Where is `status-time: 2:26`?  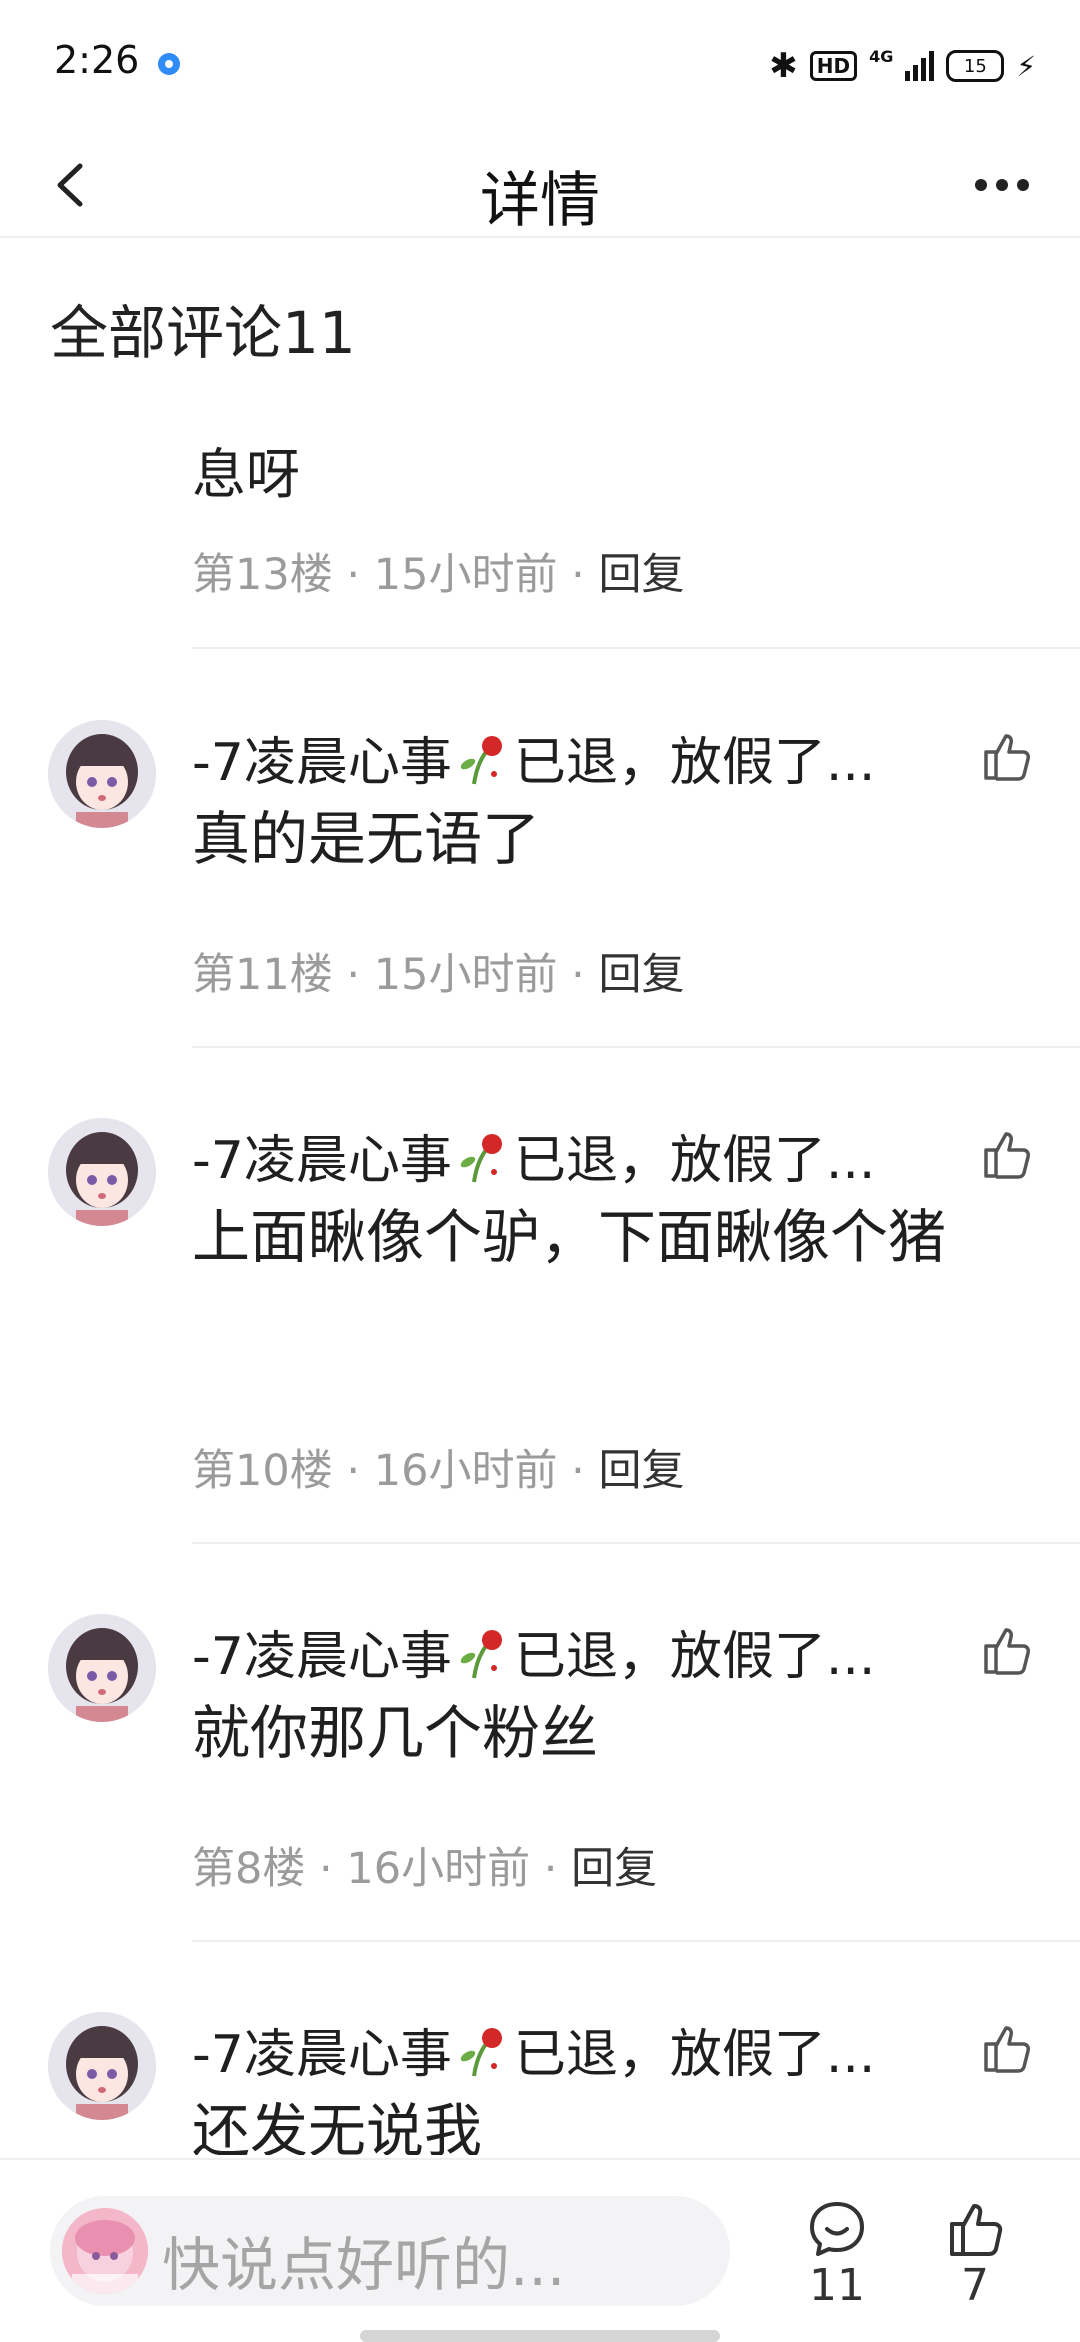 status-time: 2:26 is located at coordinates (97, 60).